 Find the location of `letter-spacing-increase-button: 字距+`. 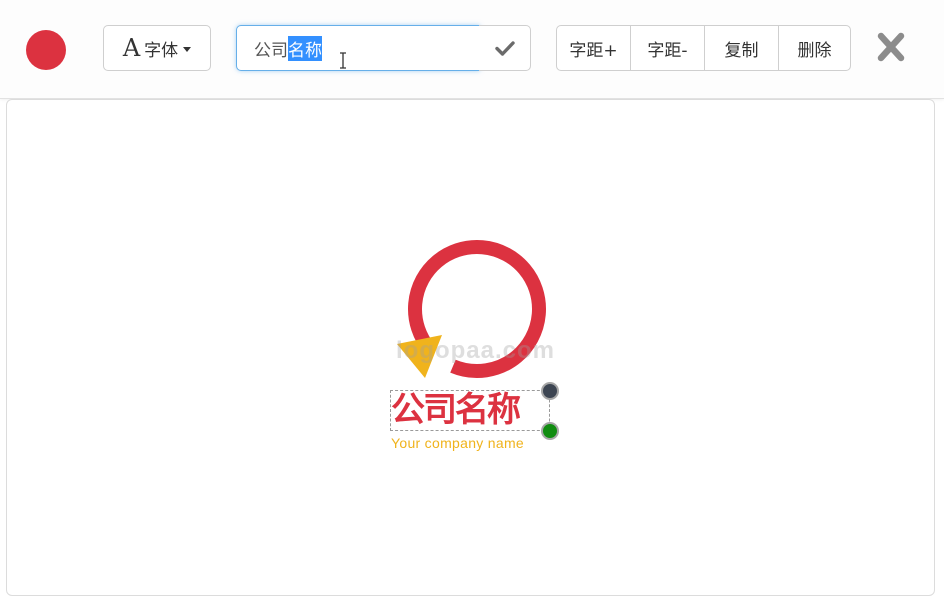

letter-spacing-increase-button: 字距+ is located at coordinates (593, 48).